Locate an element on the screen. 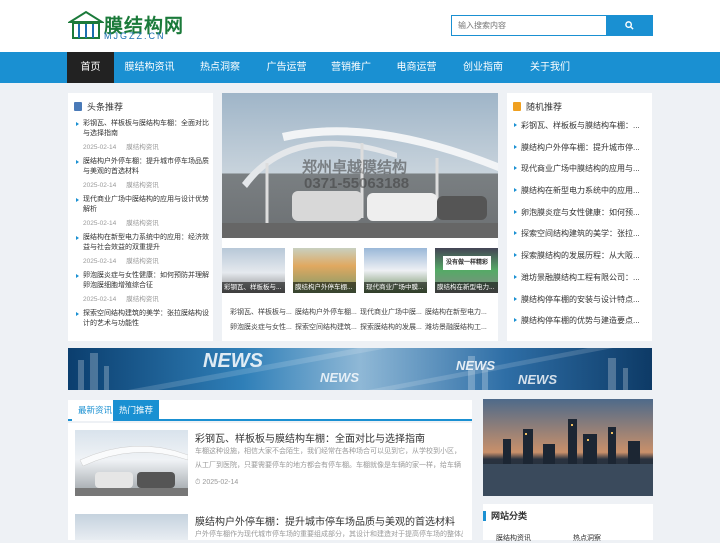  random-title: 随机推荐 is located at coordinates (544, 107).